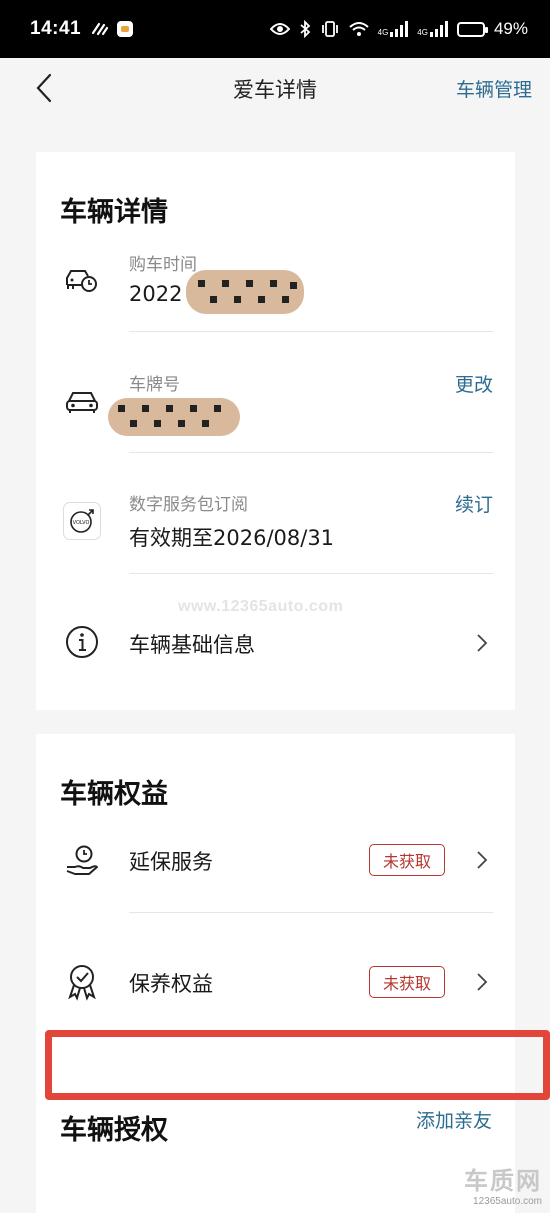 The height and width of the screenshot is (1213, 550). I want to click on chevron-left-icon, so click(44, 88).